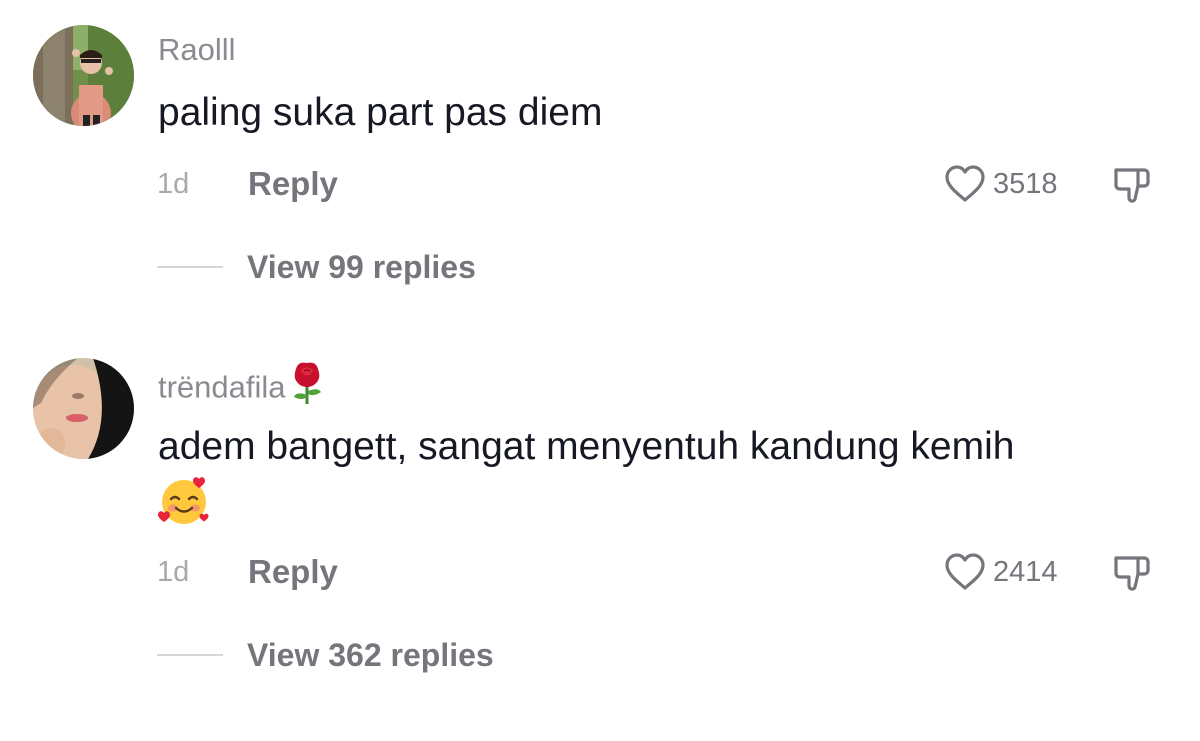 Image resolution: width=1200 pixels, height=741 pixels. I want to click on view-replies-button: View 362 replies, so click(325, 655).